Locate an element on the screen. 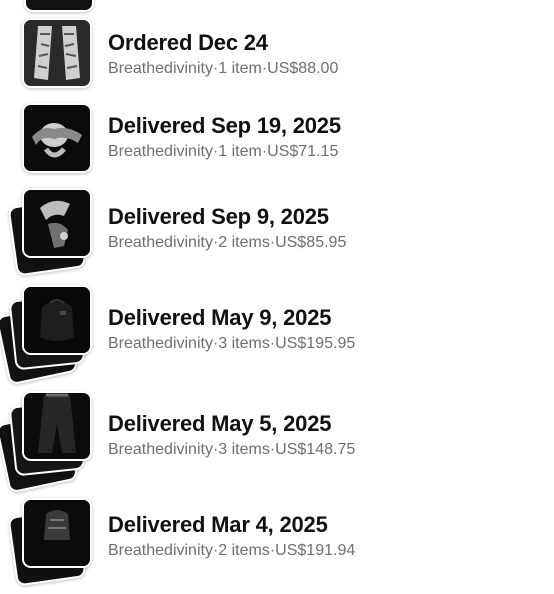 This screenshot has height=594, width=554. order-status-title: Delivered Sep 19, 2025 is located at coordinates (224, 125).